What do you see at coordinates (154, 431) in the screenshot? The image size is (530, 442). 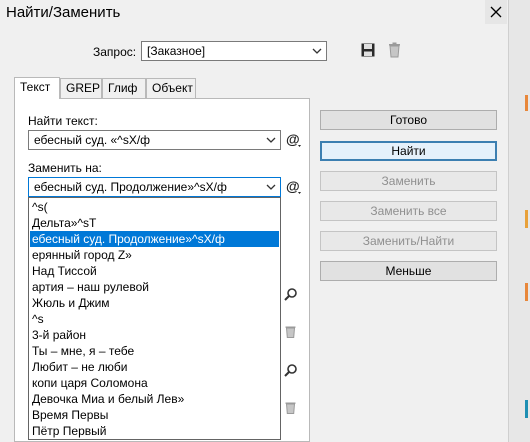 I see `dropdown-option: Пётр Первый` at bounding box center [154, 431].